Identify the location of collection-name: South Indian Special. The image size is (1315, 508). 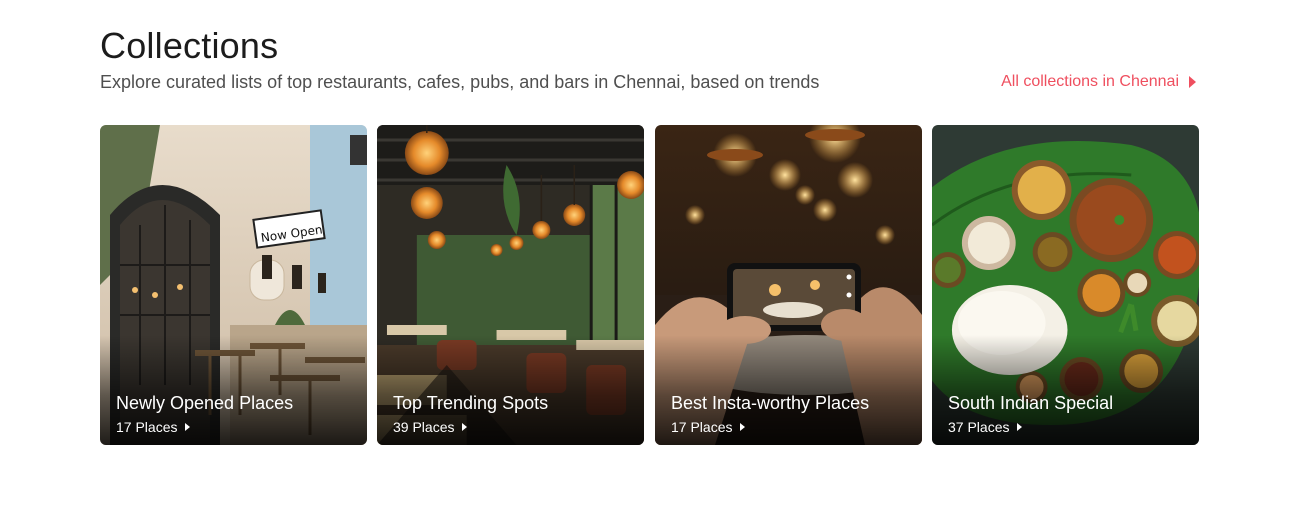
(1031, 403).